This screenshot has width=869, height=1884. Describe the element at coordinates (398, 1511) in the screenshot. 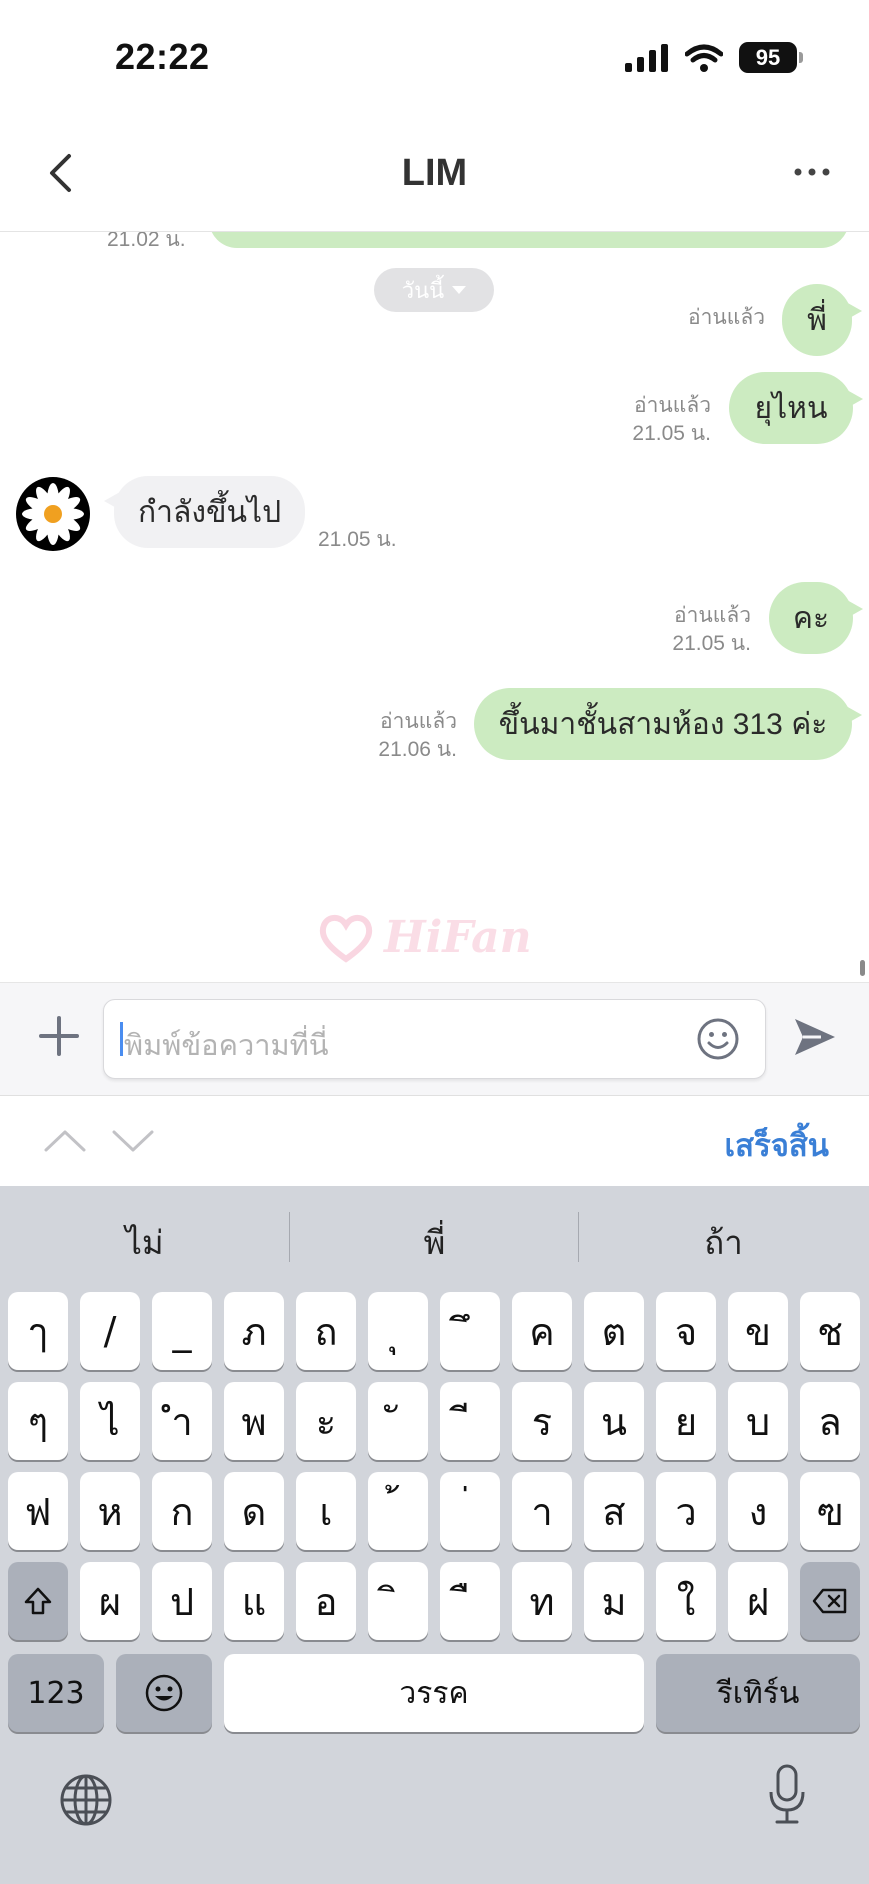

I see `key: ้` at that location.